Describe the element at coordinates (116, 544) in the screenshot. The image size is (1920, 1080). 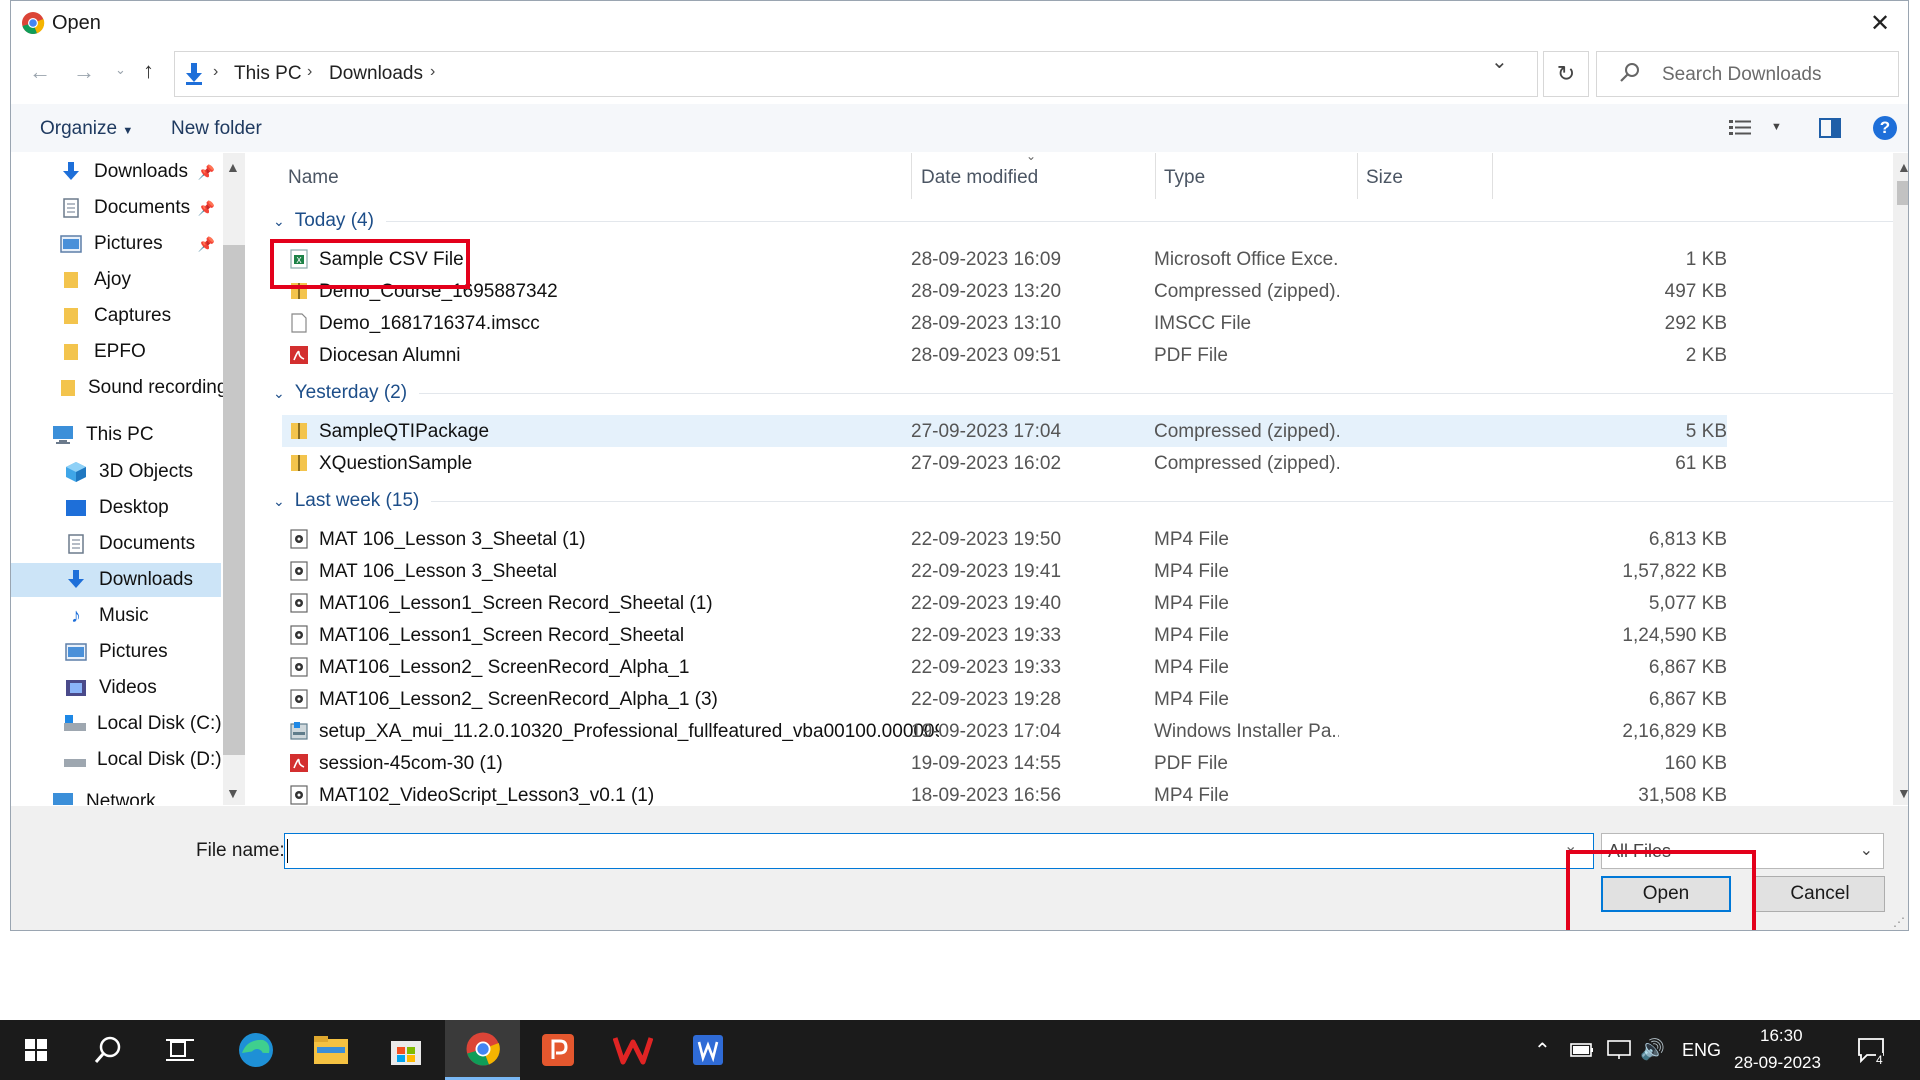
I see `nav-item-documents: Documents` at that location.